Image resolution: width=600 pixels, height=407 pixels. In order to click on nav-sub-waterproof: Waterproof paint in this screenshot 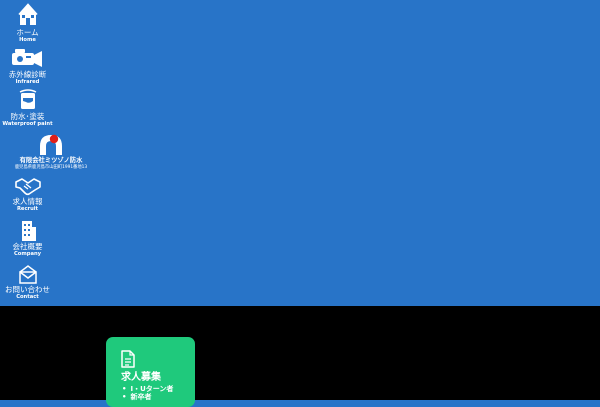, I will do `click(27, 124)`.